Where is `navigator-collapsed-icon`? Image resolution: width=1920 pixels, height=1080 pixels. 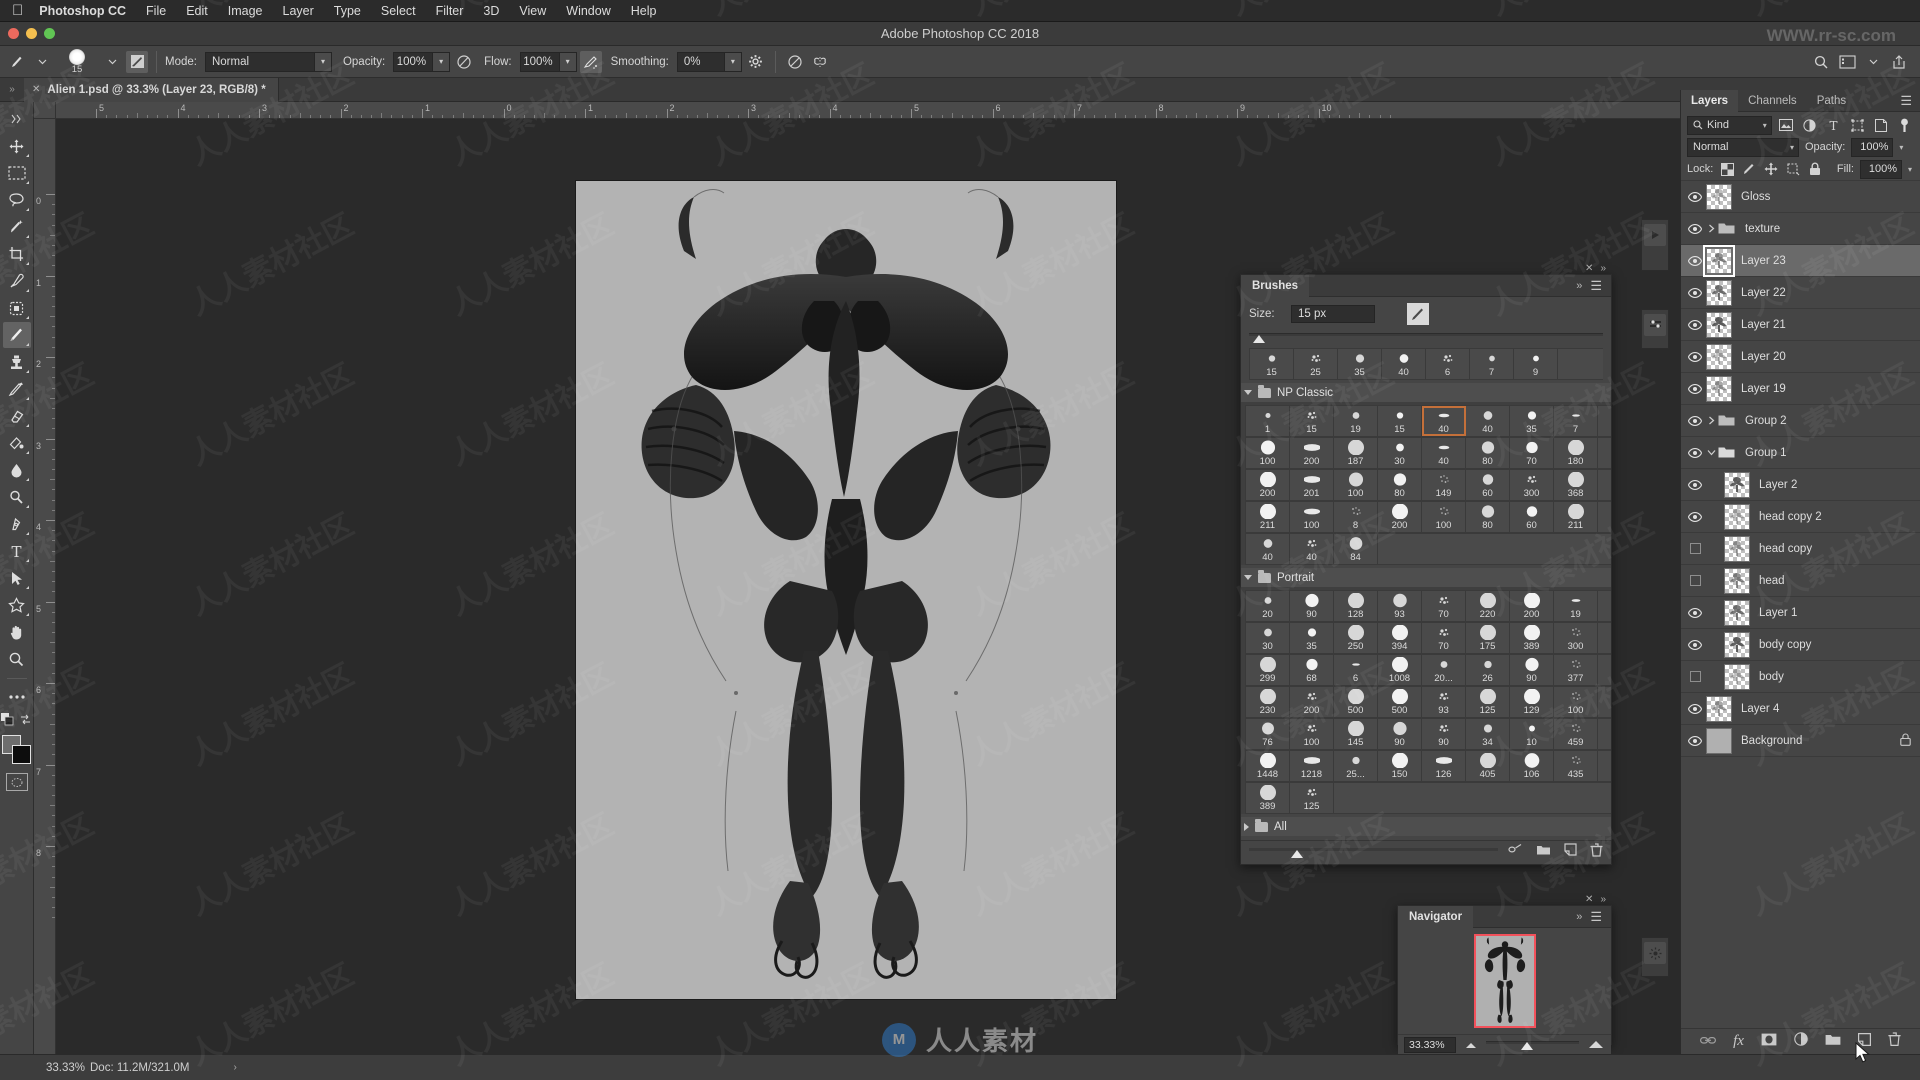 navigator-collapsed-icon is located at coordinates (1655, 953).